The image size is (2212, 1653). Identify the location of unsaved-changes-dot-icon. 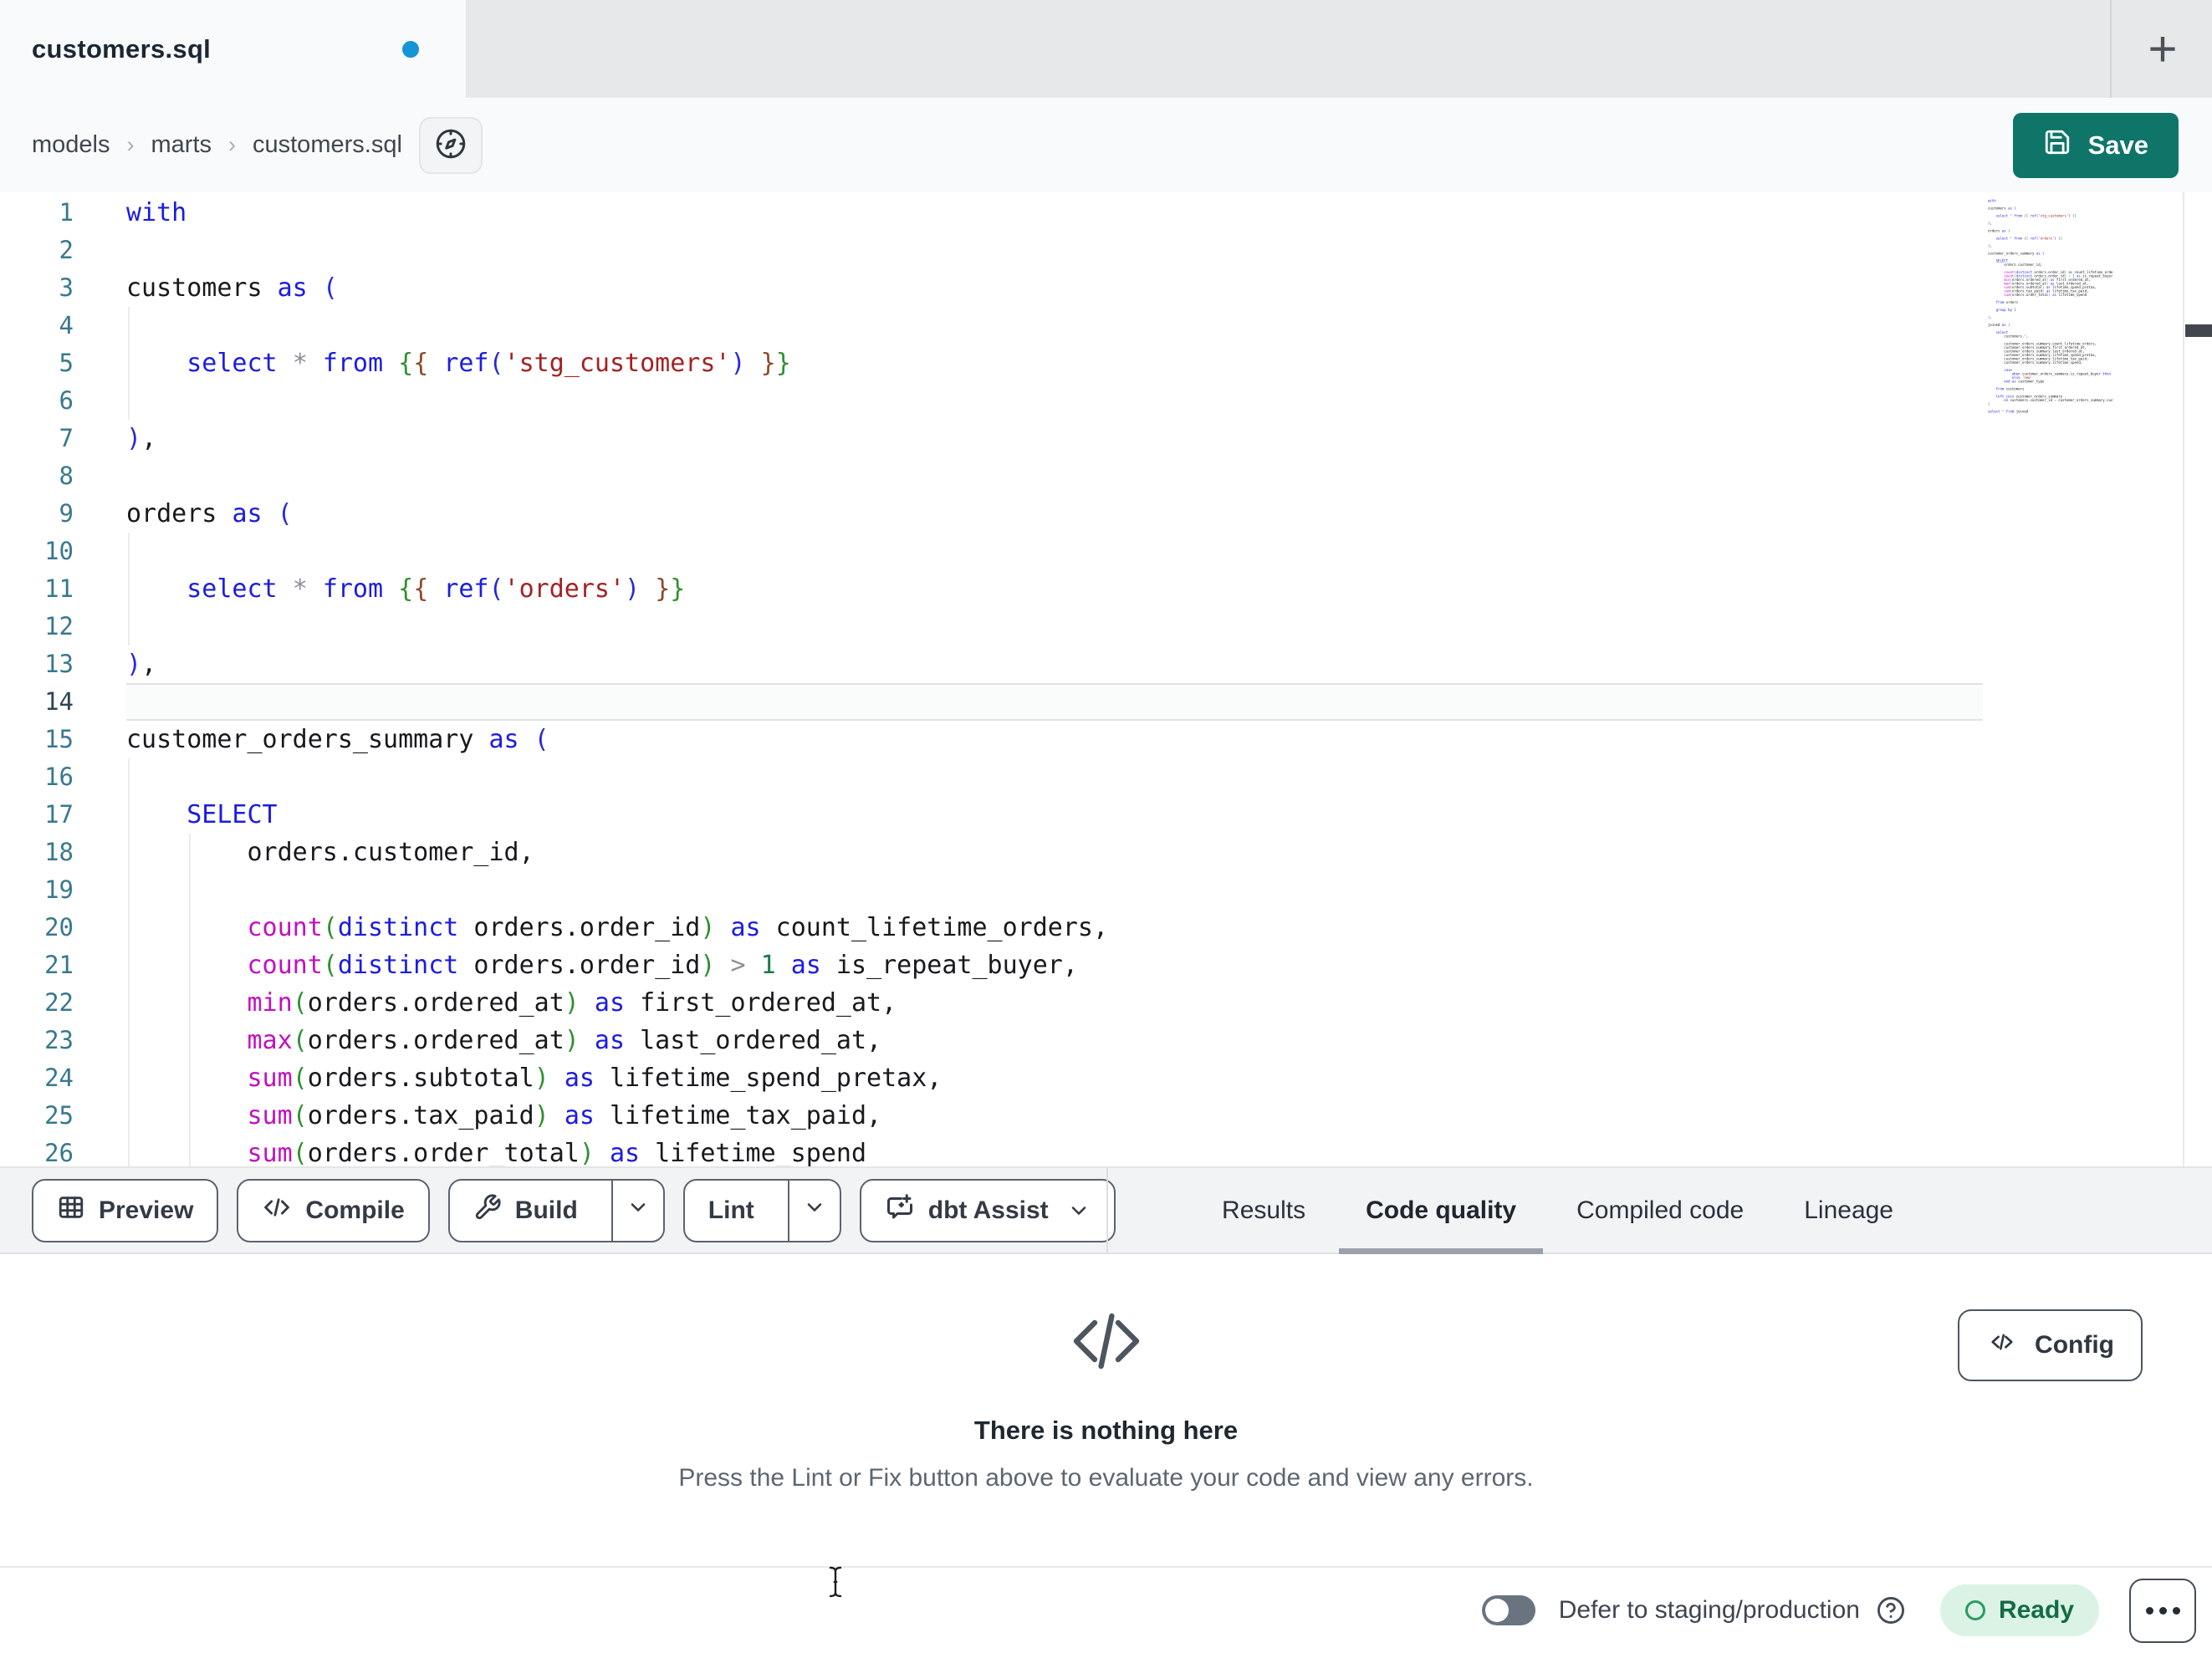
(411, 49).